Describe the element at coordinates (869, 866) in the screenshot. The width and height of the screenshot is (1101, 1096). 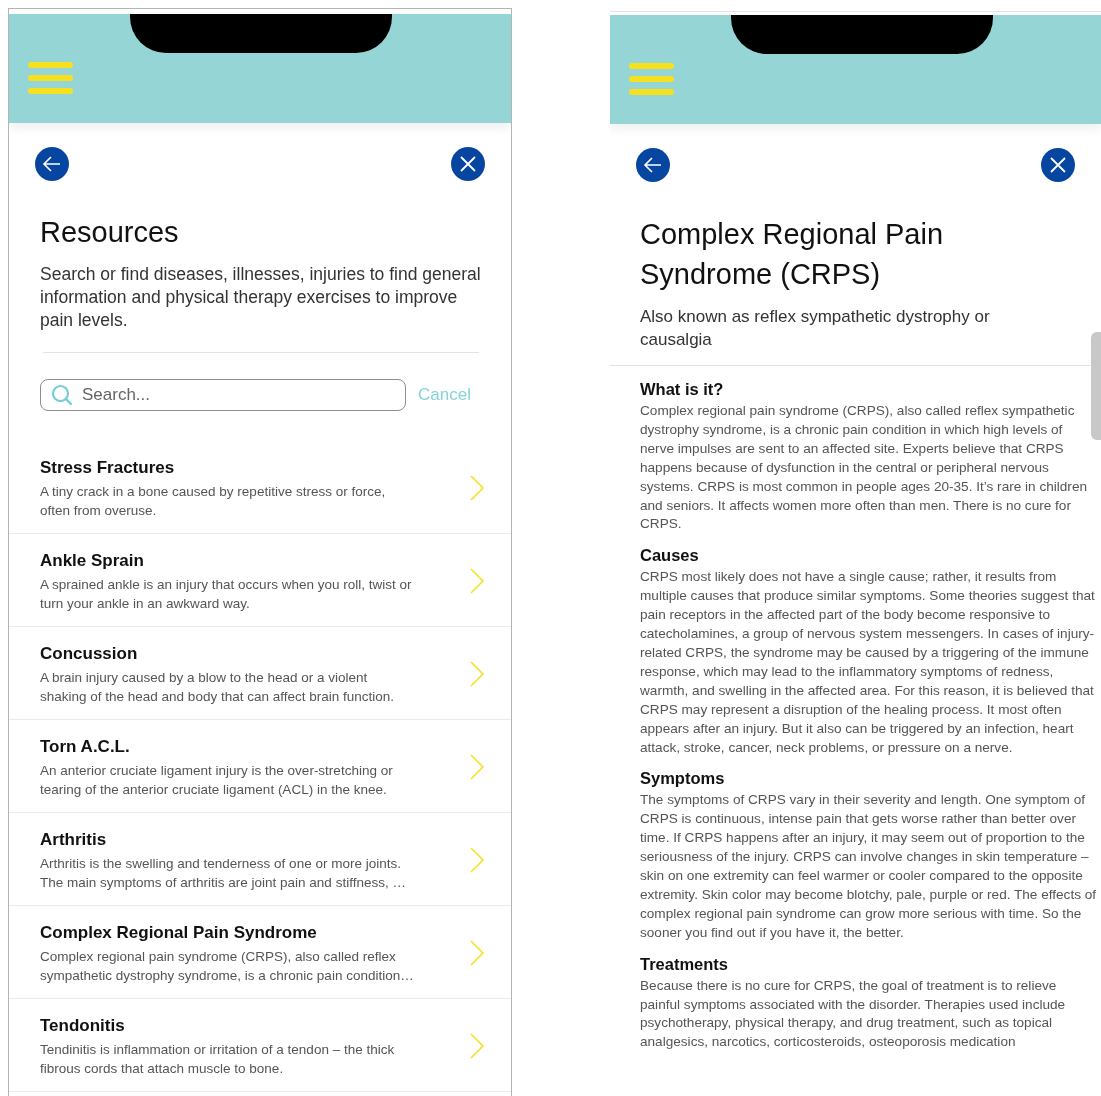
I see `section-text: The symptoms of CRPS vary in their severity and length. One symptom of CRPS is continuous, intense pain that gets worse rather than better over time. If CRPS happens after an injury, it may seem out of proportion to the seriousness of the injury. CRPS can involve changes in skin temperature – skin on one extremity can feel warmer or cooler compared to the opposite extremity. Skin color may become blotchy, pale, purple or red. The effects of complex regional pain syndrome can grow more serious with time. So the sooner you find out if you have it, the better.` at that location.